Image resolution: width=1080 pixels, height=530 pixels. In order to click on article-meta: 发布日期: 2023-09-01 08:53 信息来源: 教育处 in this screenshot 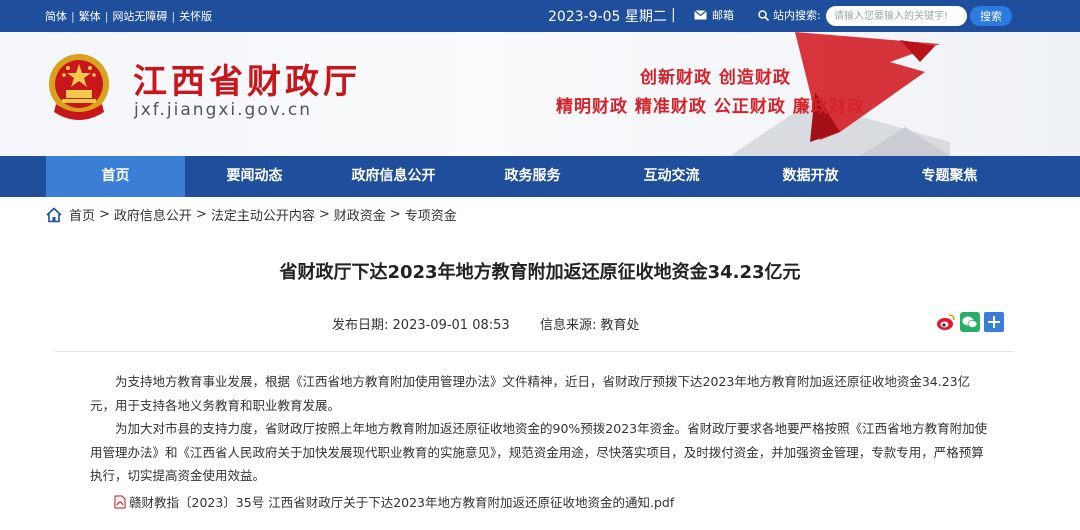, I will do `click(486, 323)`.